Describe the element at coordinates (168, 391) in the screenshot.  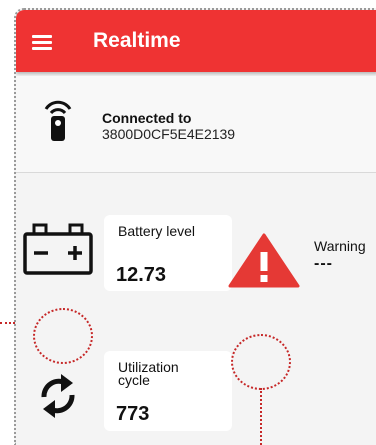
I see `cycle-card: Utilization cycle 773` at that location.